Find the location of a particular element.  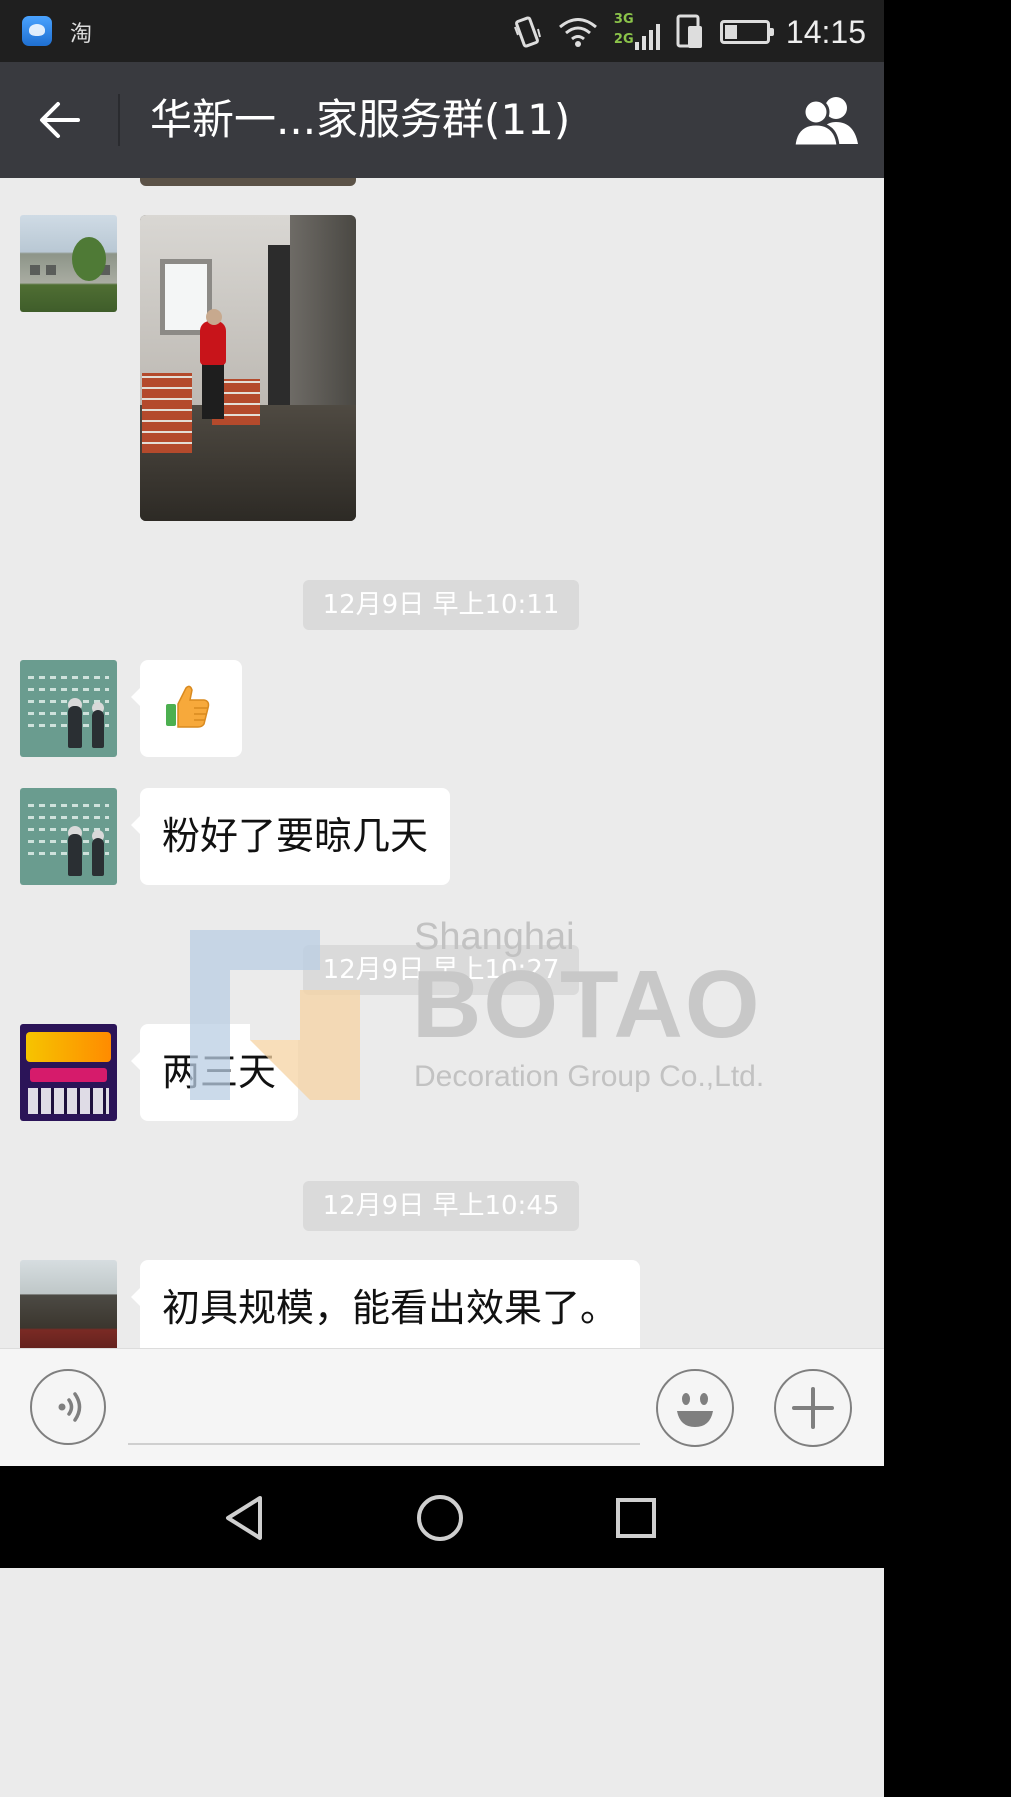

system-nav-bar is located at coordinates (442, 1517).